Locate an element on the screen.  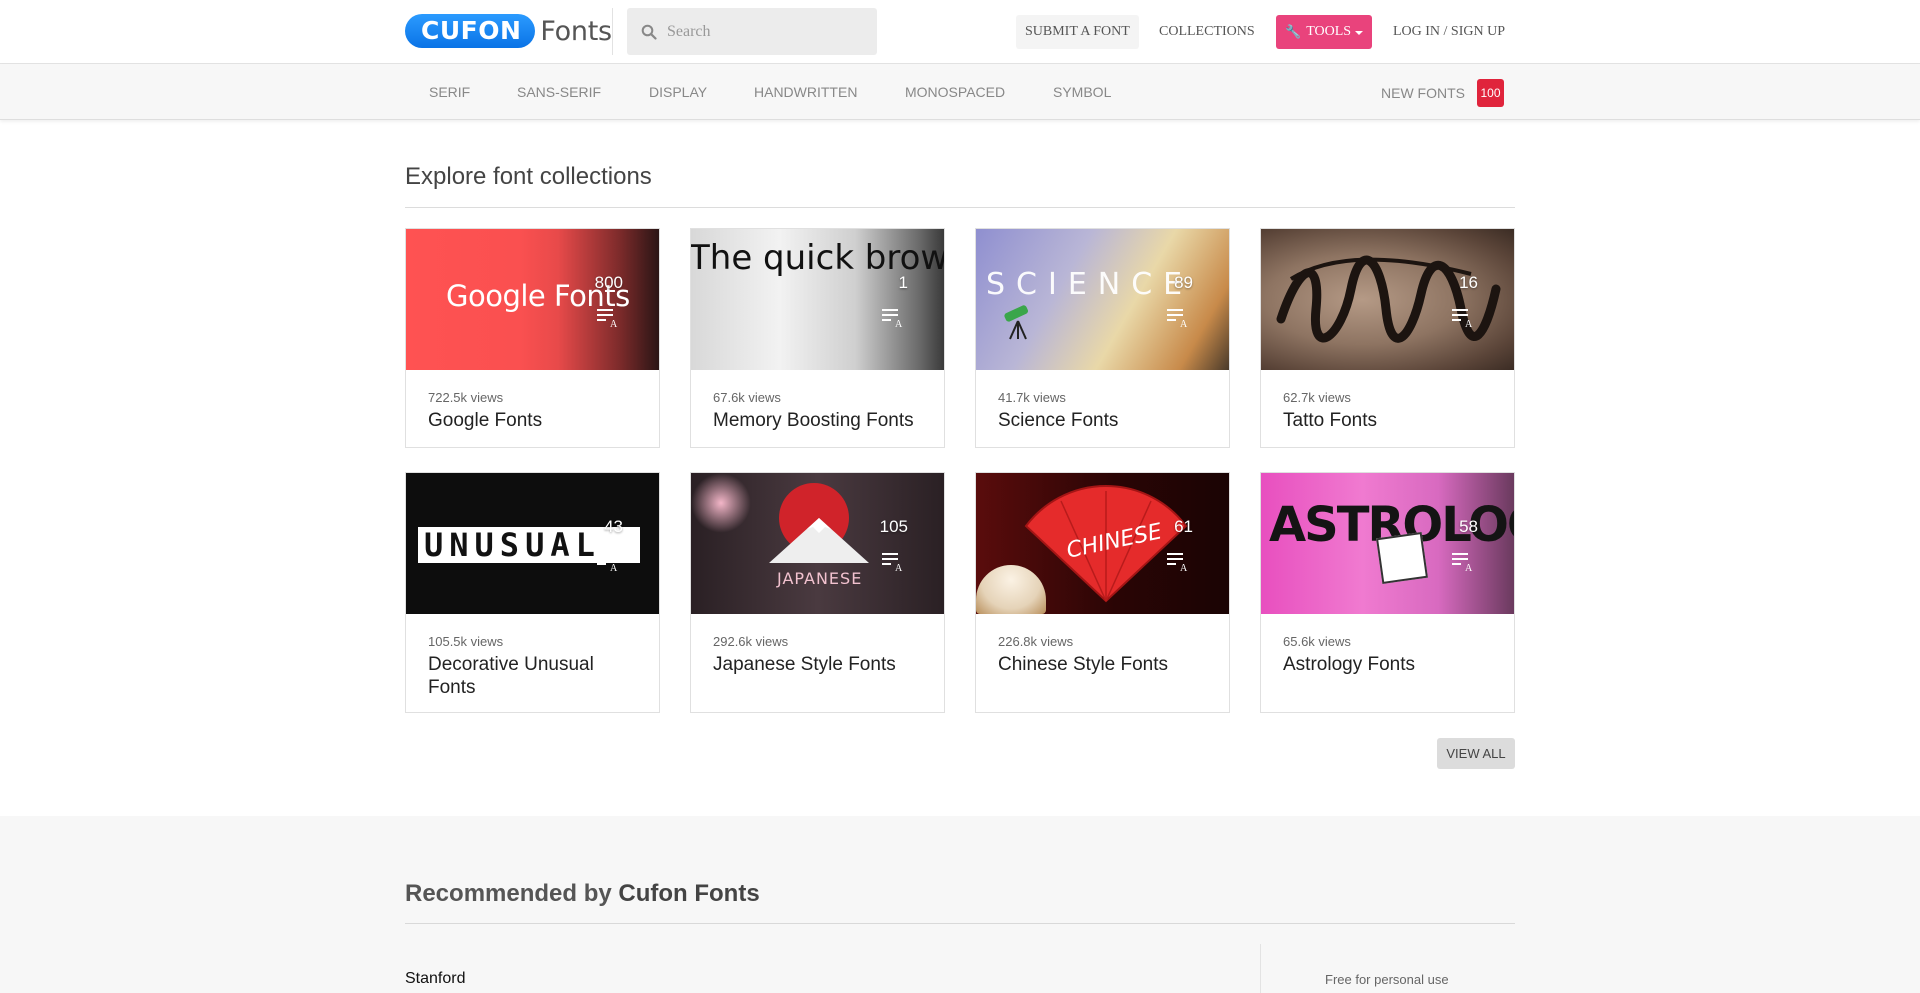
font-count: 43 is located at coordinates (613, 526).